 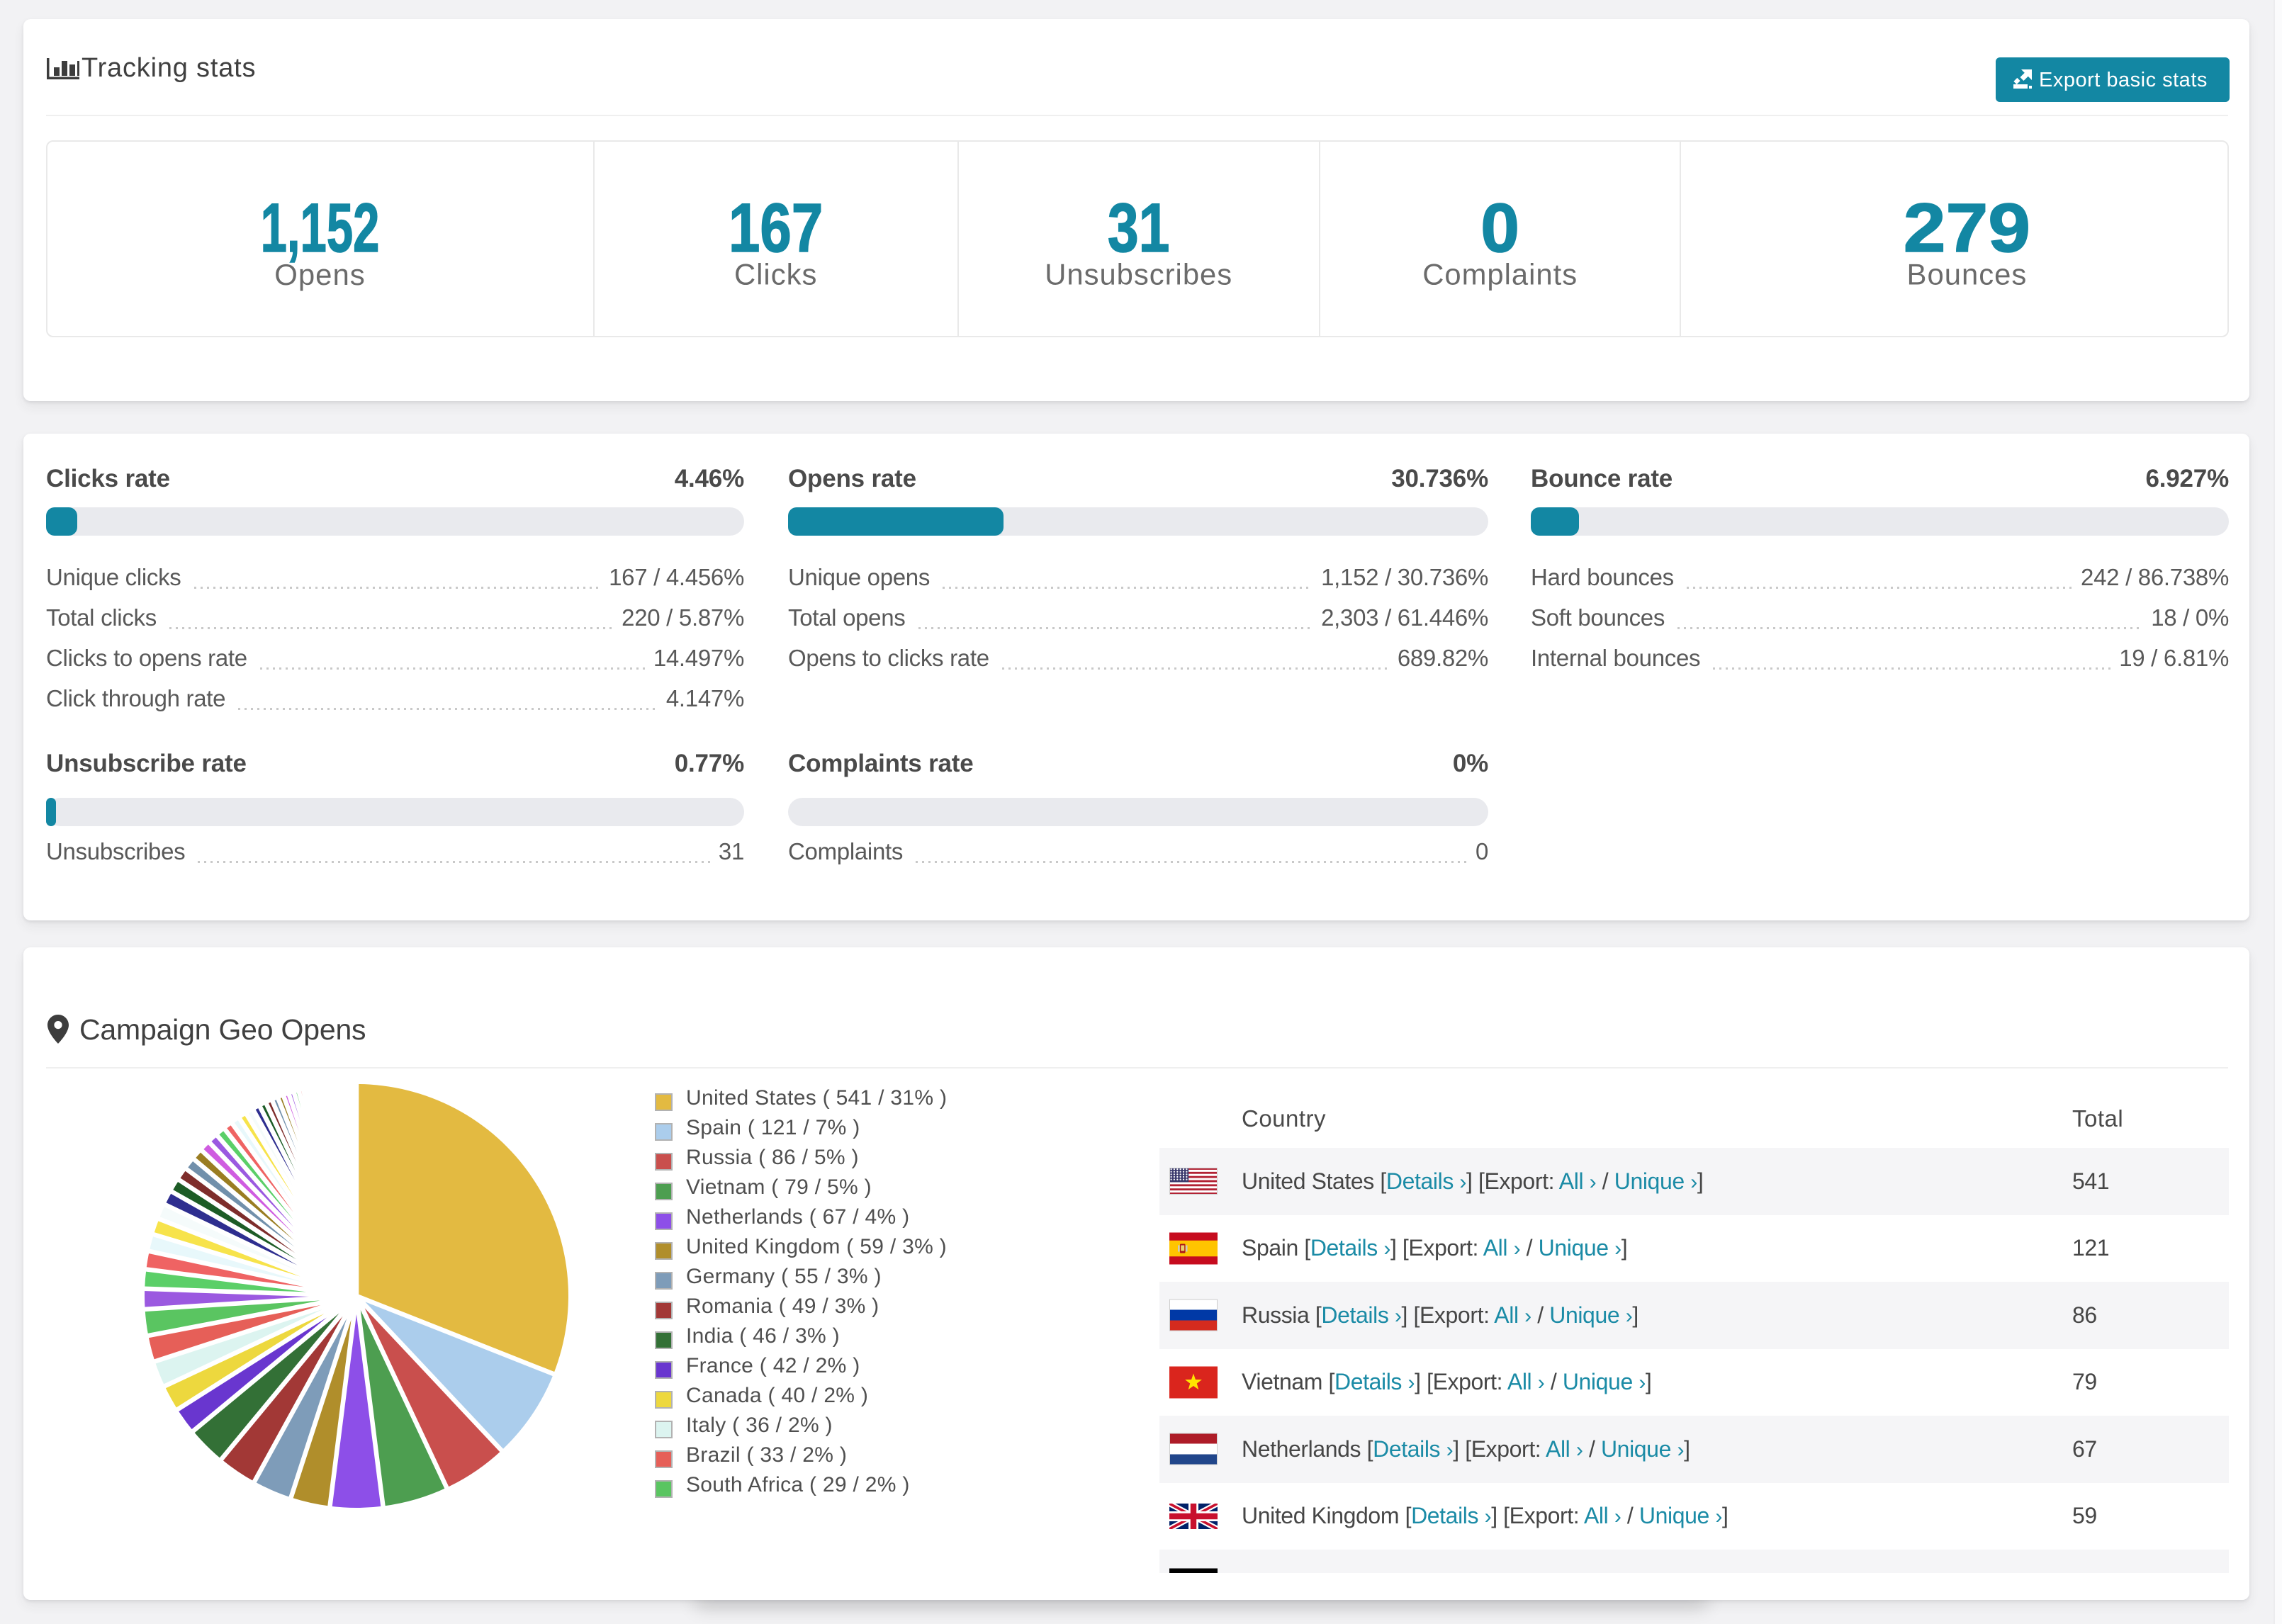 I want to click on svg-text: Complaints, so click(x=1500, y=274).